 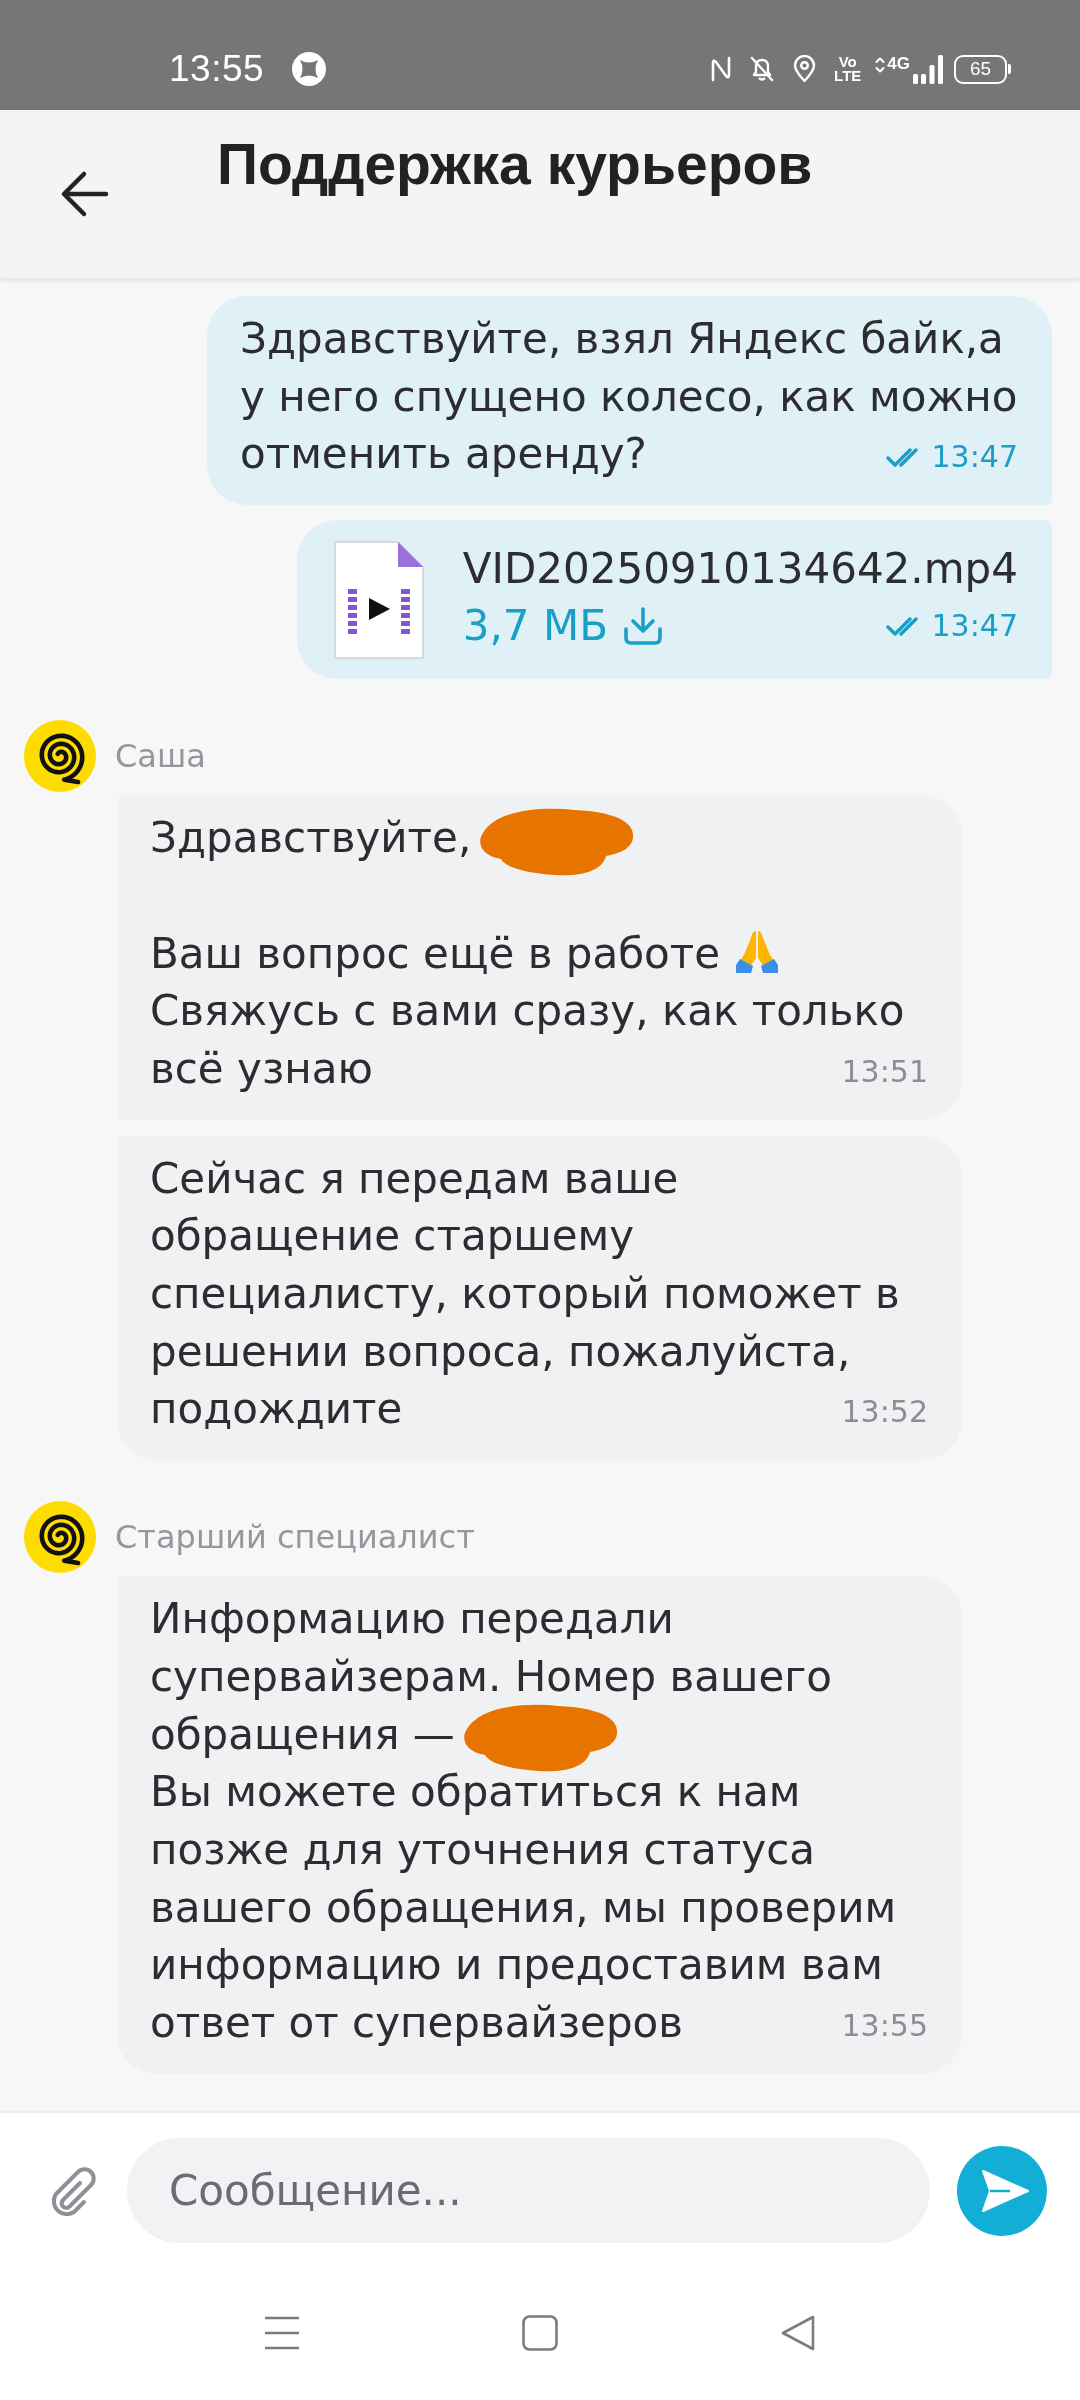 I want to click on nav-menu-icon, so click(x=282, y=2333).